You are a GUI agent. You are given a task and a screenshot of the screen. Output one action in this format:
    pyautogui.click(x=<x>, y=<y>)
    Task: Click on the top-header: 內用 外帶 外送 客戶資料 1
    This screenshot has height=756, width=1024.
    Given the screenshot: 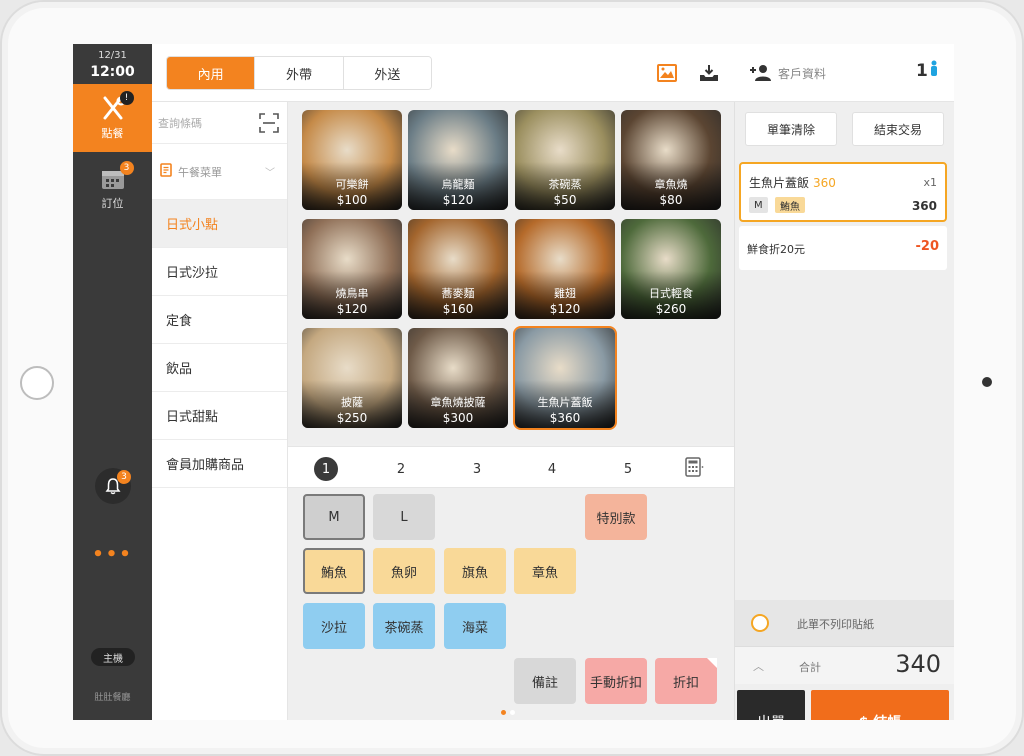 What is the action you would take?
    pyautogui.click(x=553, y=73)
    